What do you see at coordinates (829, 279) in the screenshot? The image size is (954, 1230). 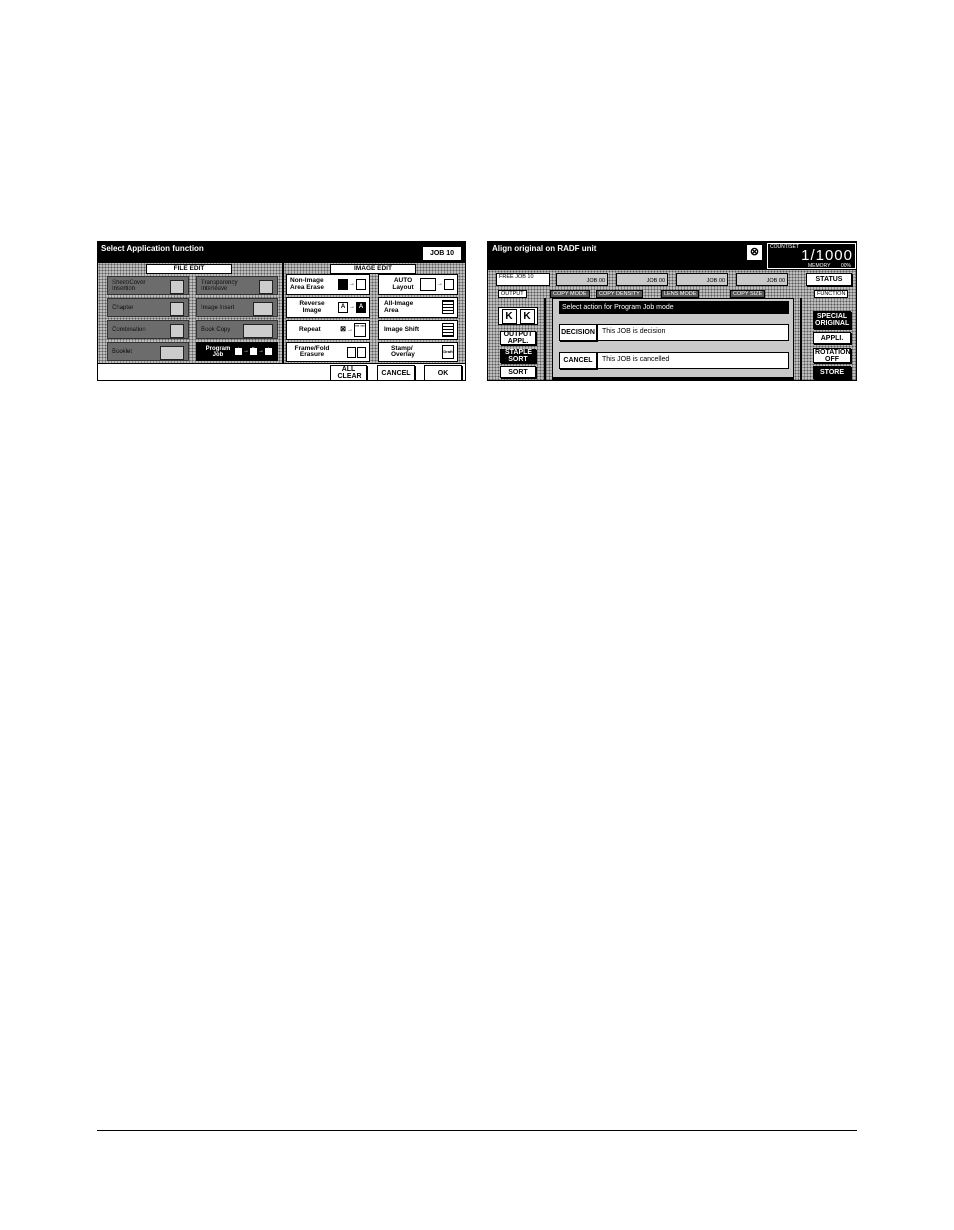 I see `status-button: STATUS` at bounding box center [829, 279].